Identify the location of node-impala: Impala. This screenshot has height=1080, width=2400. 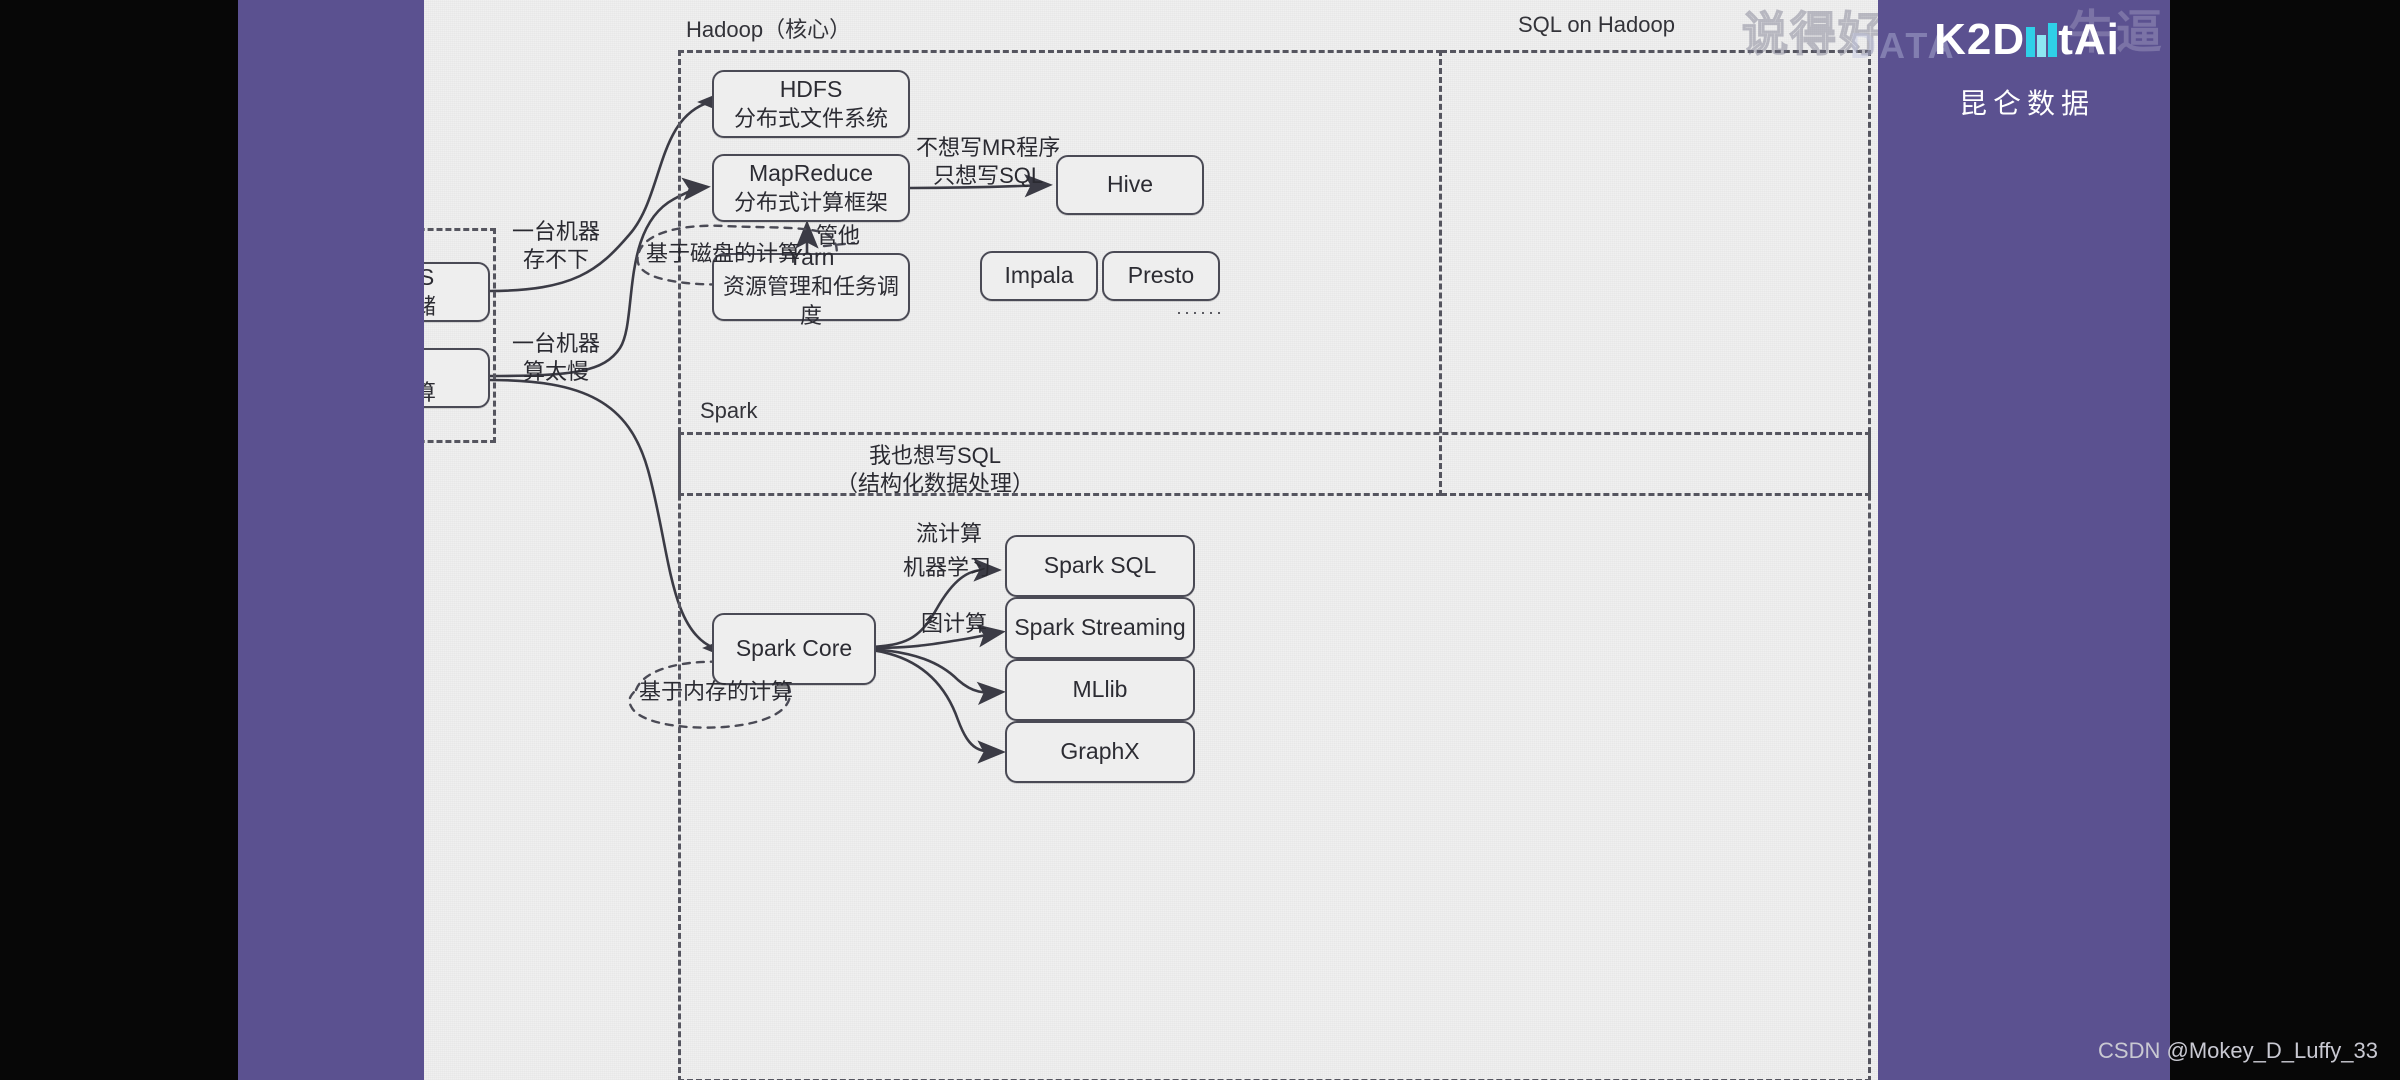
(1039, 276).